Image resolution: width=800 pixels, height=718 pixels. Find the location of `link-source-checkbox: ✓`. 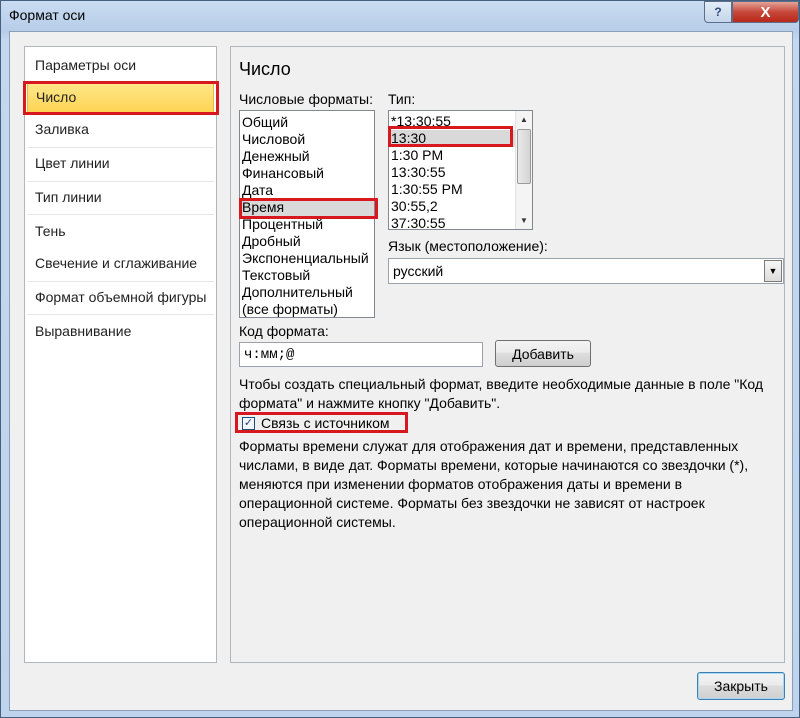

link-source-checkbox: ✓ is located at coordinates (248, 423).